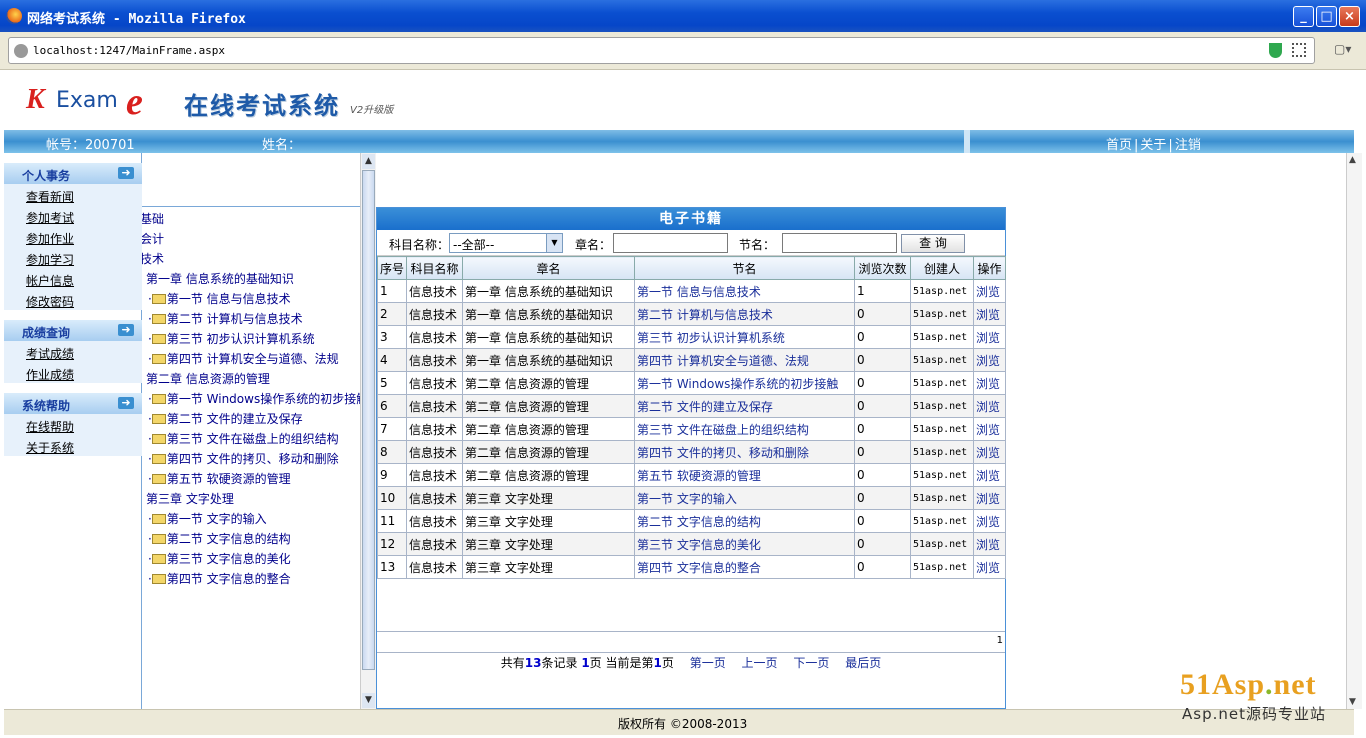 The width and height of the screenshot is (1366, 738). Describe the element at coordinates (744, 429) in the screenshot. I see `table-cell: 第三节 文件在磁盘上的组织结构` at that location.